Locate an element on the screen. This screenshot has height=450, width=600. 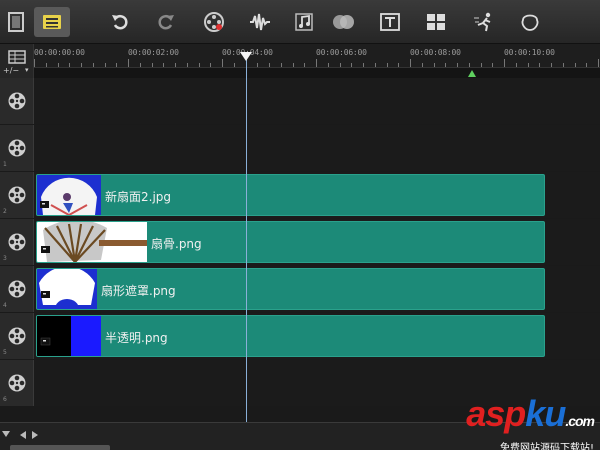
clip-fan-ribs: 扇骨.png is located at coordinates (290, 242).